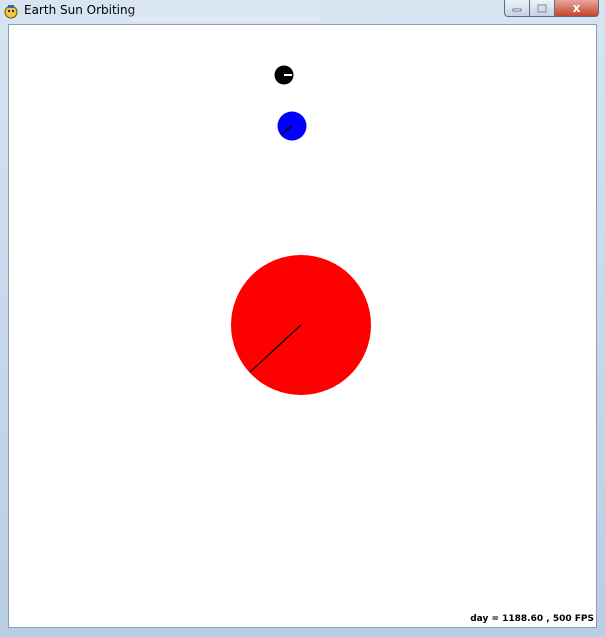  Describe the element at coordinates (225, 11) in the screenshot. I see `caption-blur` at that location.